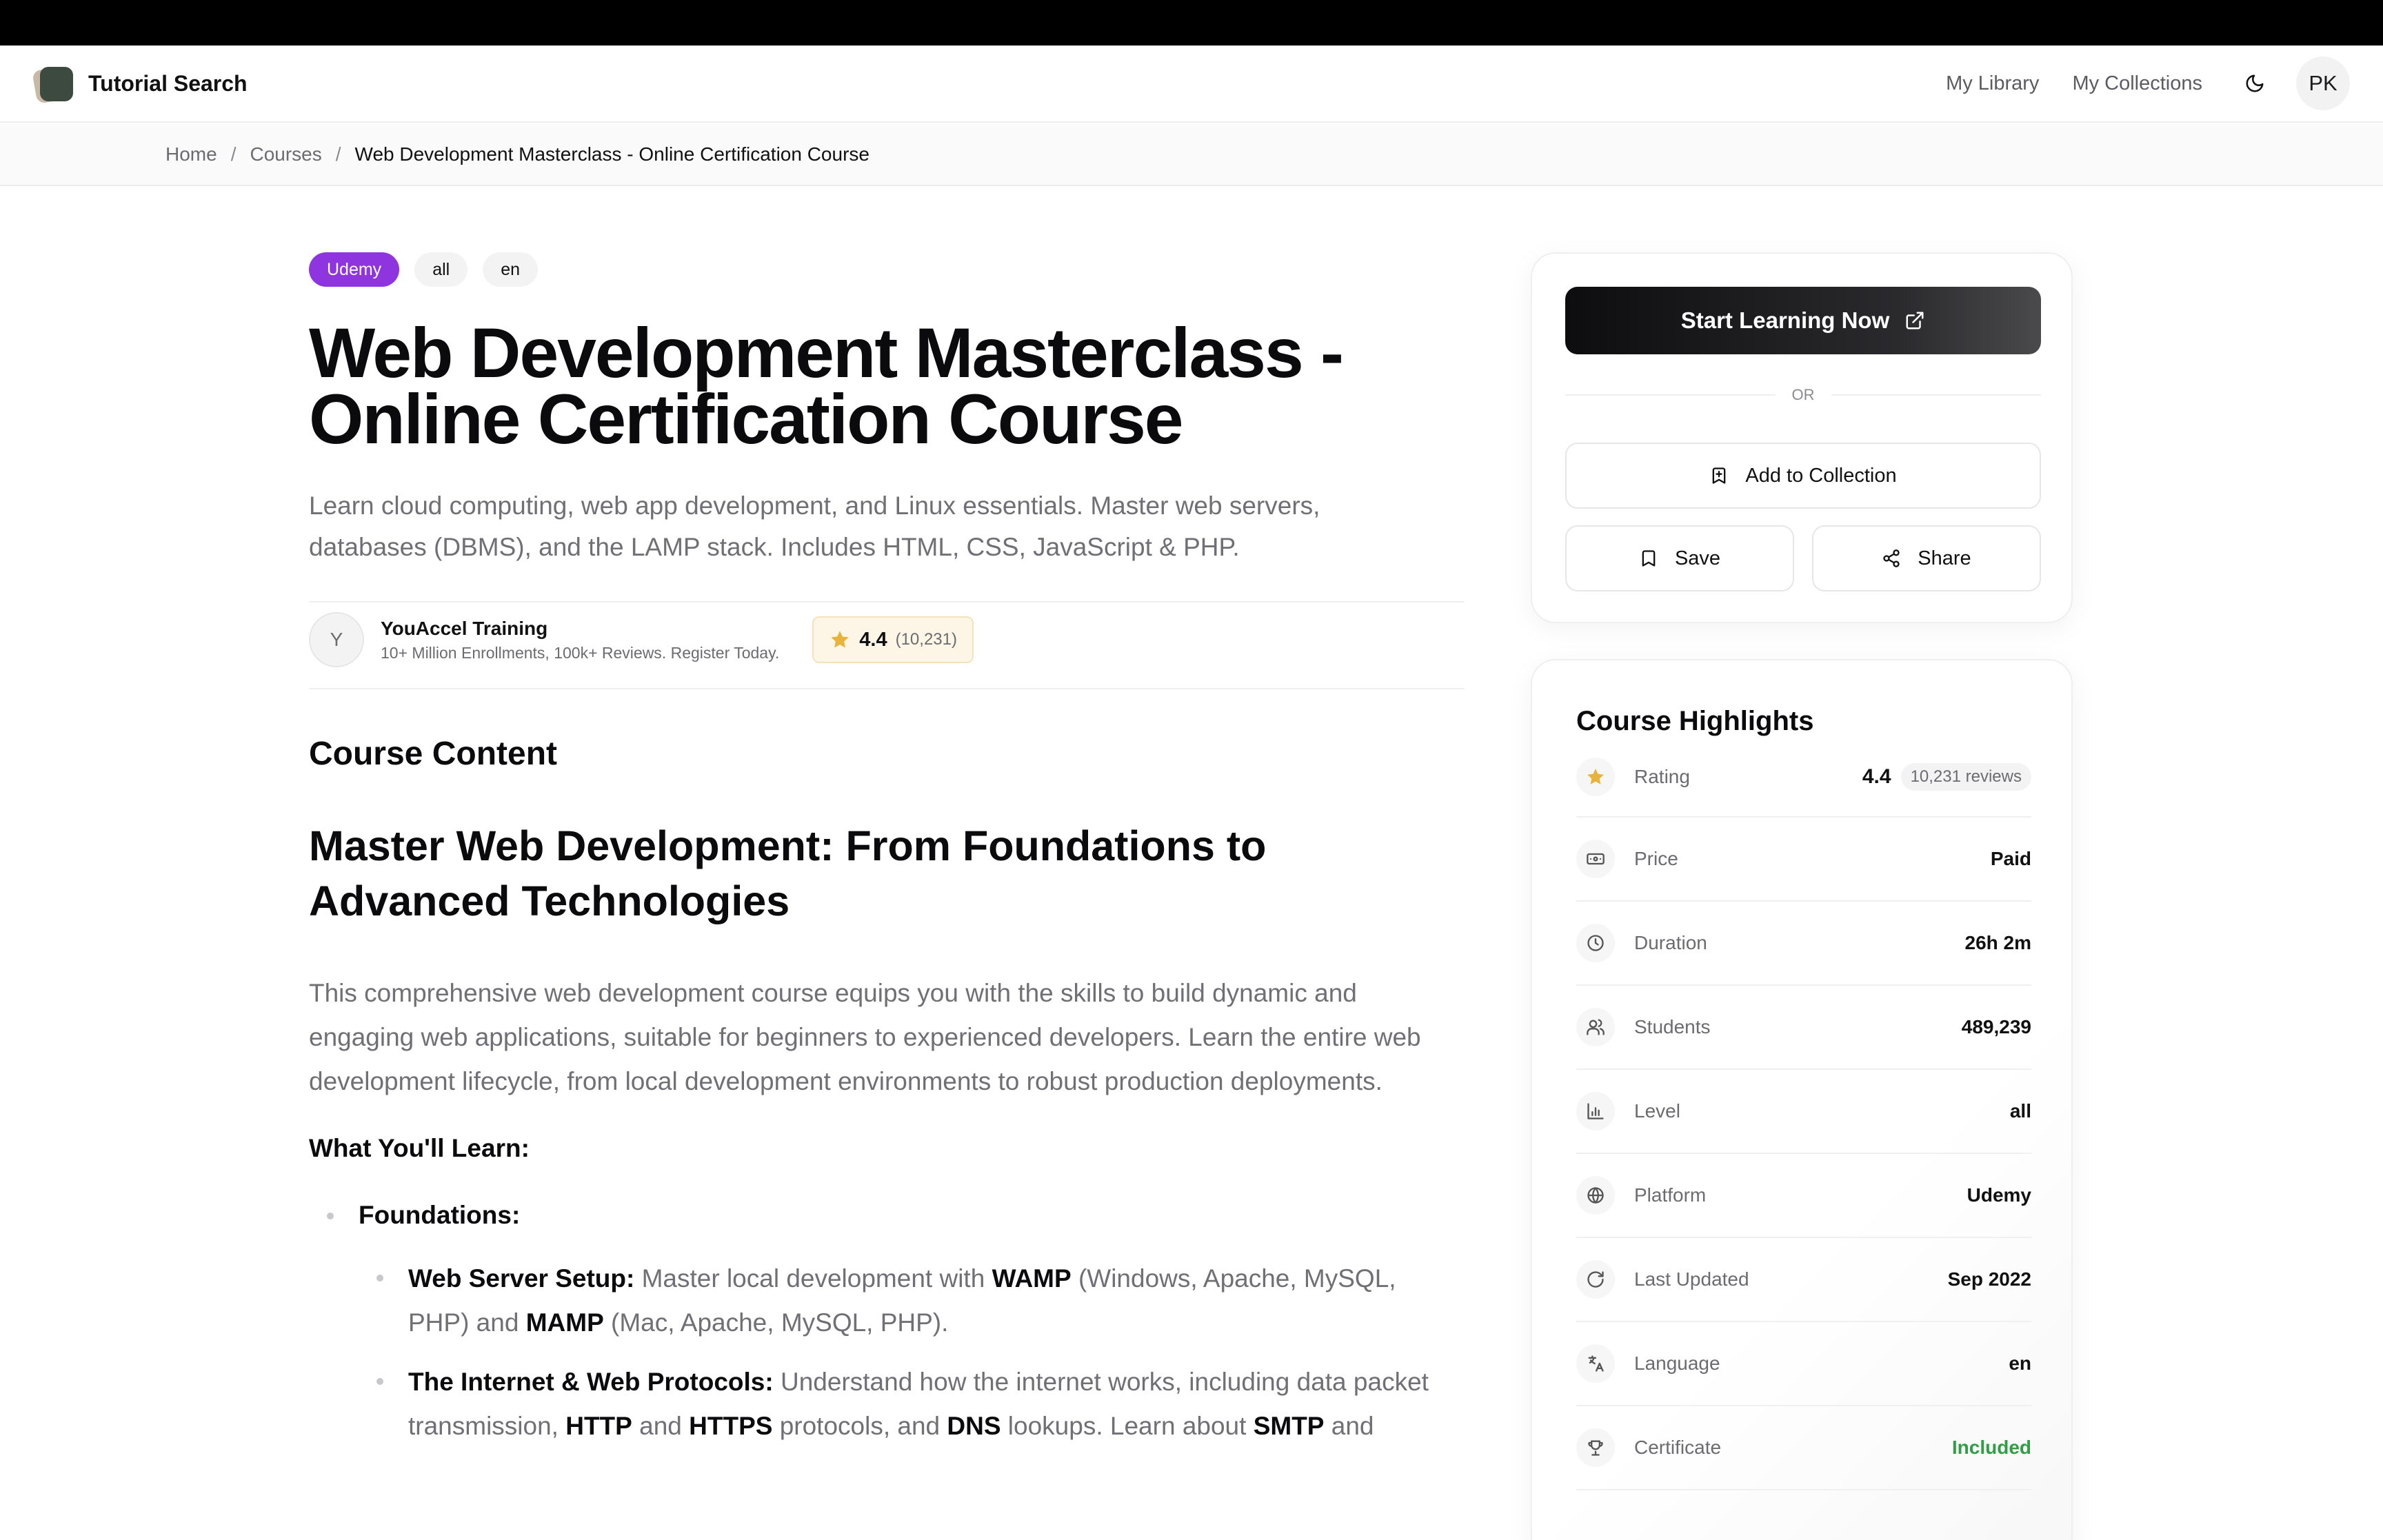 The image size is (2383, 1540). I want to click on highlight-label: Price, so click(1656, 859).